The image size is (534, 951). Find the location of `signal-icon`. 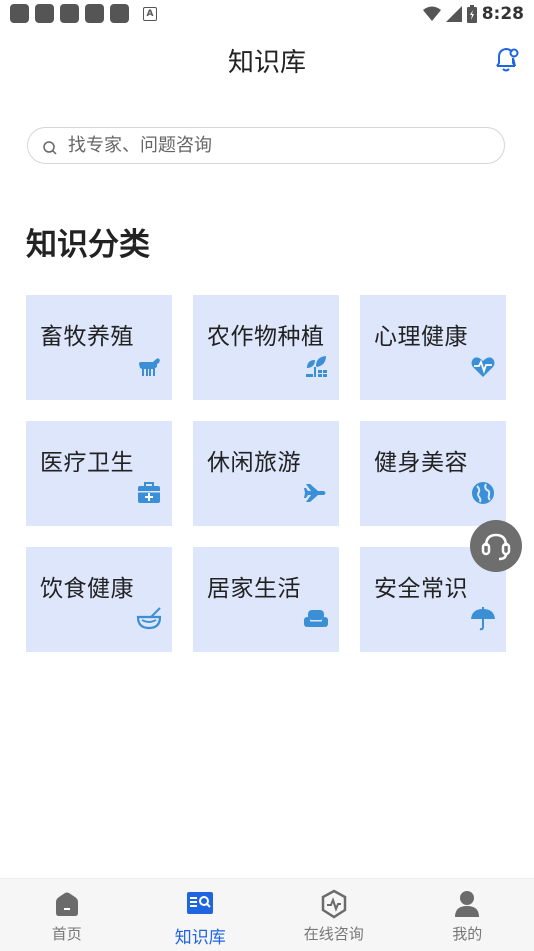

signal-icon is located at coordinates (454, 14).